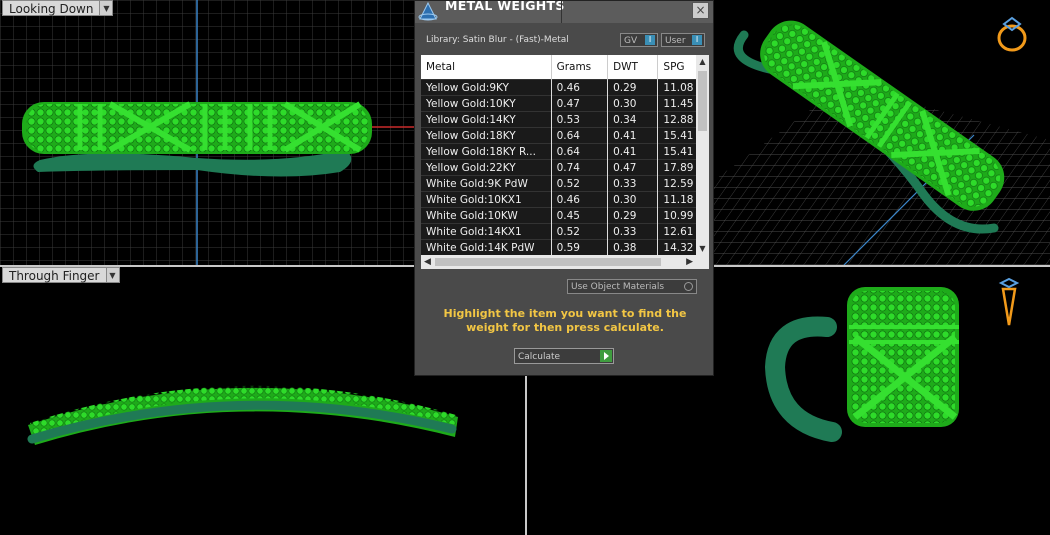 The height and width of the screenshot is (535, 1050). Describe the element at coordinates (606, 356) in the screenshot. I see `play-icon` at that location.